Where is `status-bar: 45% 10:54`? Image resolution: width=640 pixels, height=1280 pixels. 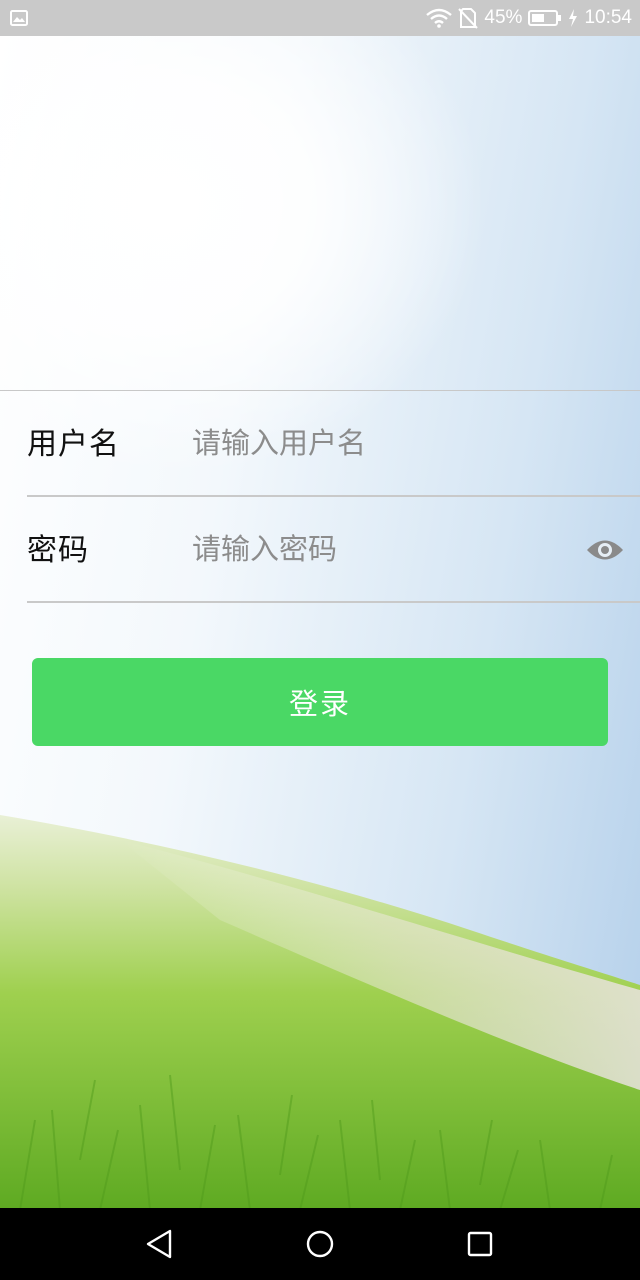 status-bar: 45% 10:54 is located at coordinates (320, 18).